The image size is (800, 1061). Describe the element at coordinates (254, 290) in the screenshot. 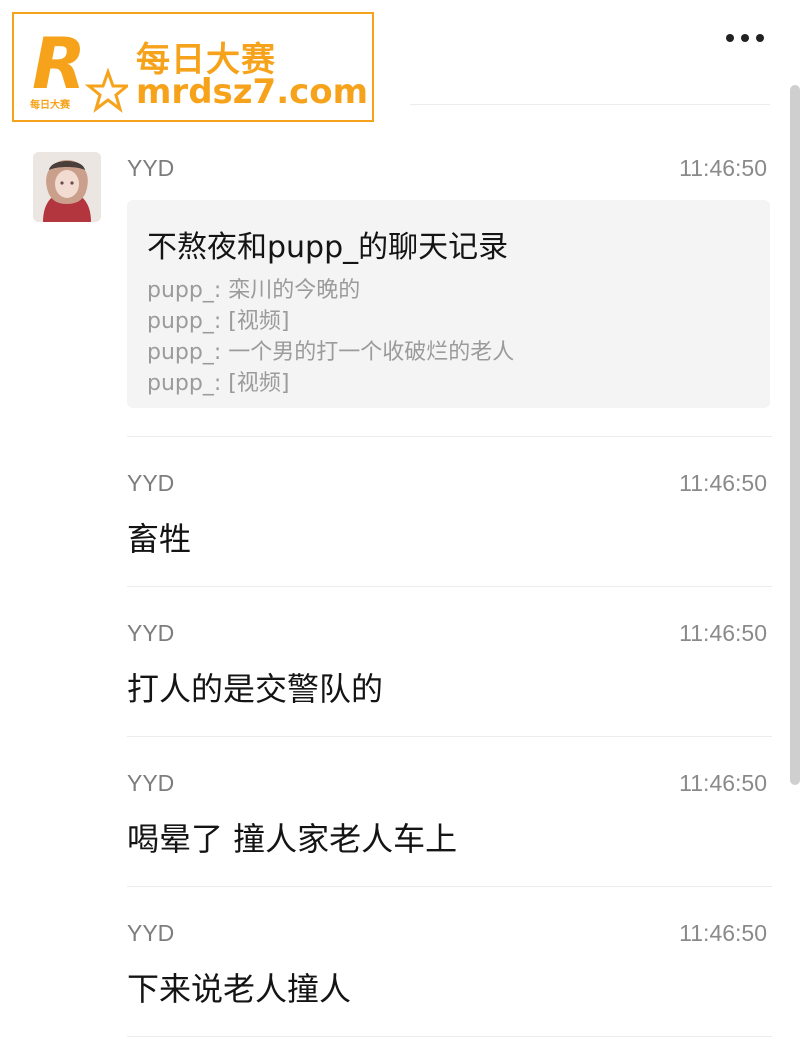

I see `chat-record-line: pupp_: 栾川的今晚的` at that location.